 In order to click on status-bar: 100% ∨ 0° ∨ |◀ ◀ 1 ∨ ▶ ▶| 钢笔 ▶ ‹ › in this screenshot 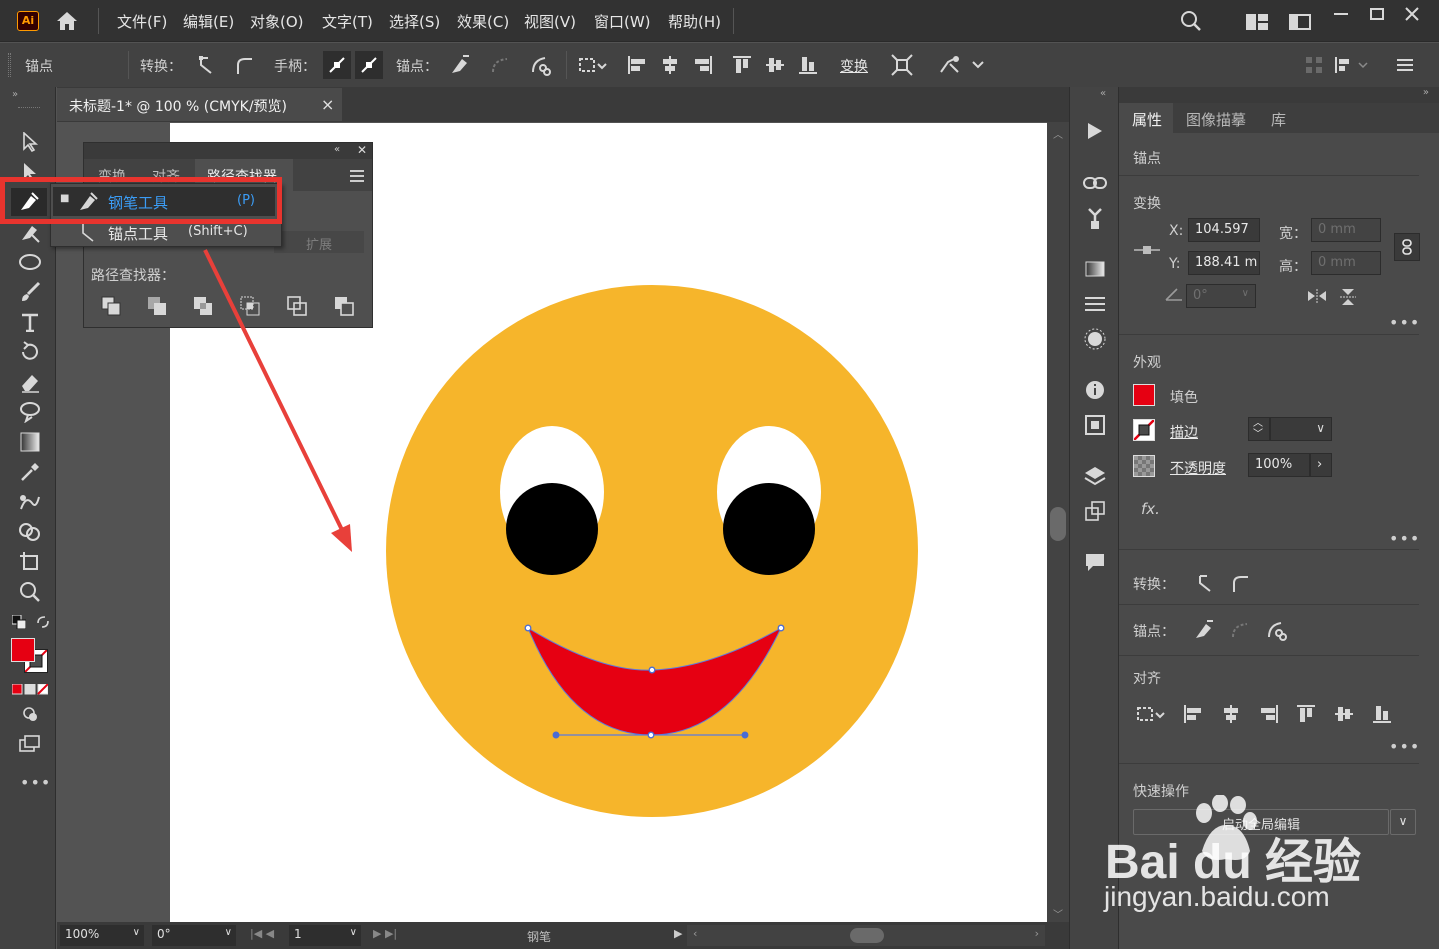, I will do `click(563, 935)`.